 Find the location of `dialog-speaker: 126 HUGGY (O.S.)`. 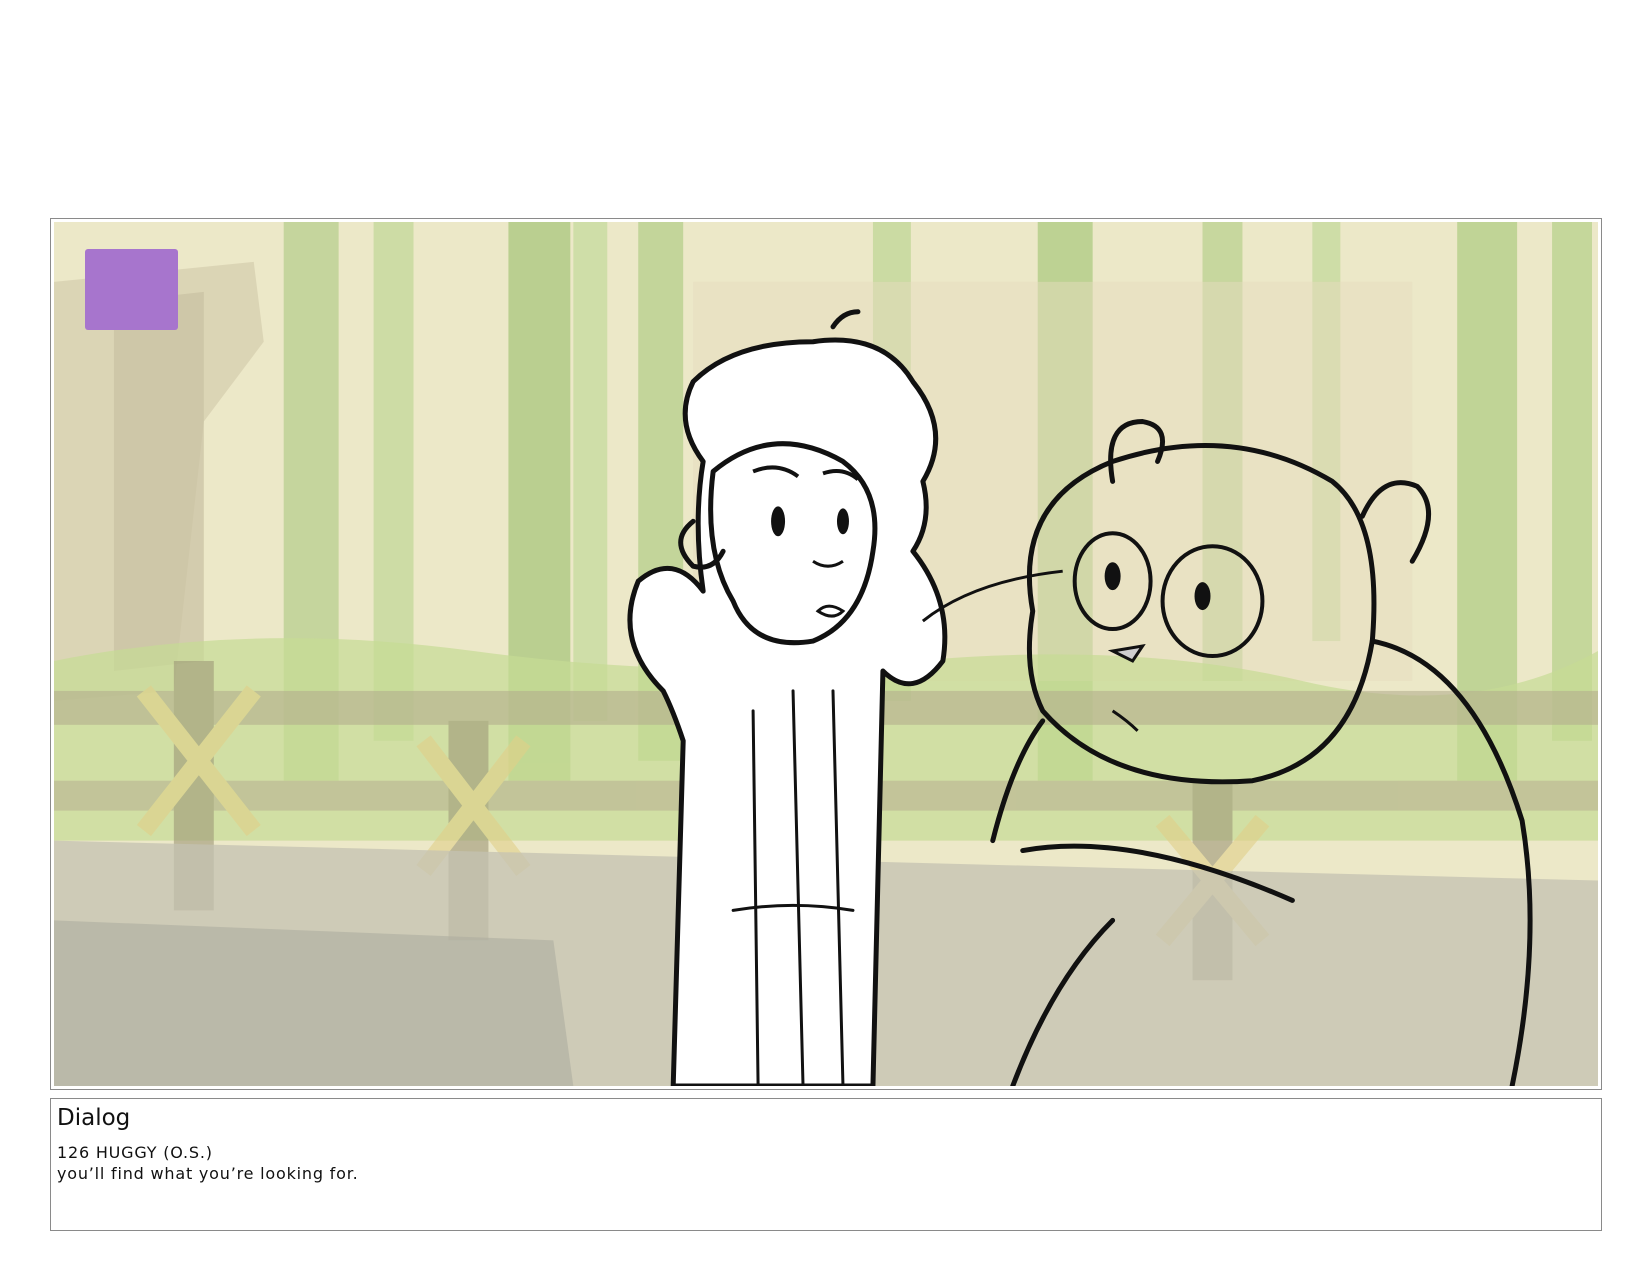

dialog-speaker: 126 HUGGY (O.S.) is located at coordinates (135, 1152).